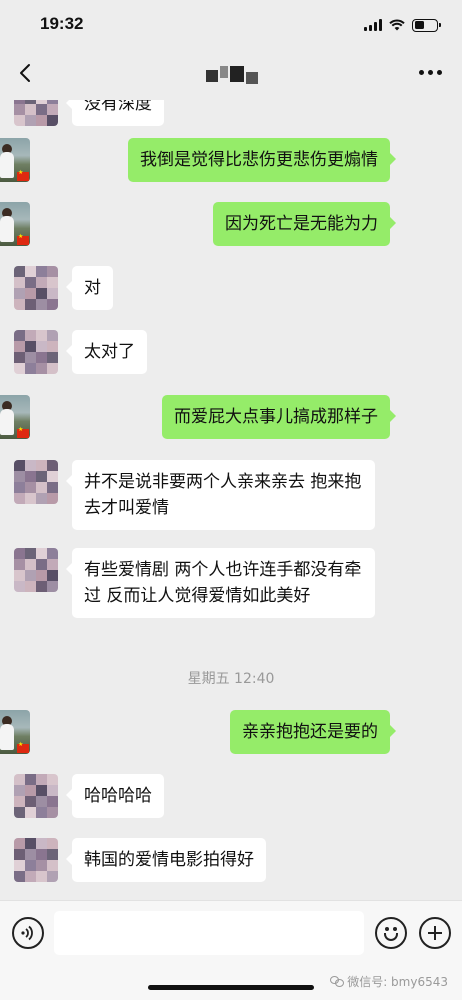 Image resolution: width=462 pixels, height=1000 pixels. Describe the element at coordinates (106, 352) in the screenshot. I see `message-bubble-incoming: 太对了` at that location.